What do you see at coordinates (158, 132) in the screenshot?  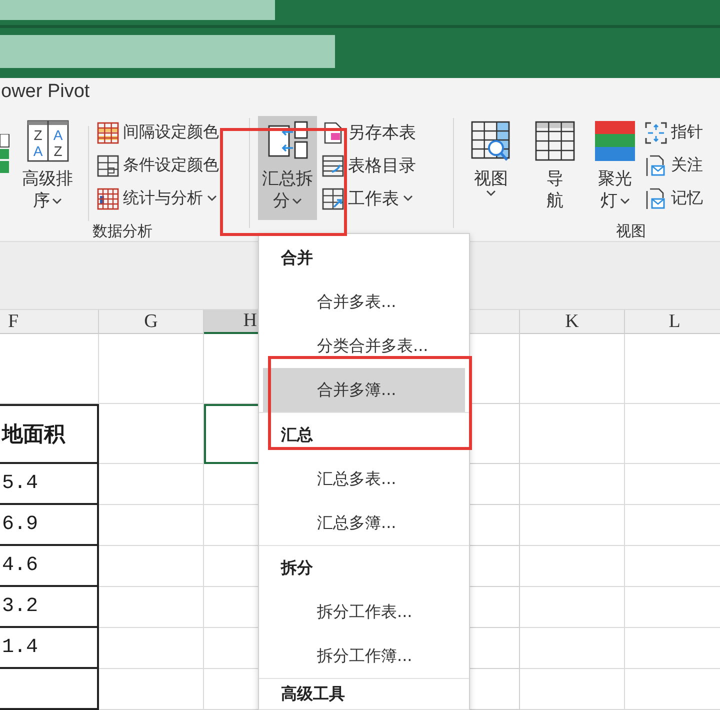 I see `ribbon-button: 间隔设定颜色` at bounding box center [158, 132].